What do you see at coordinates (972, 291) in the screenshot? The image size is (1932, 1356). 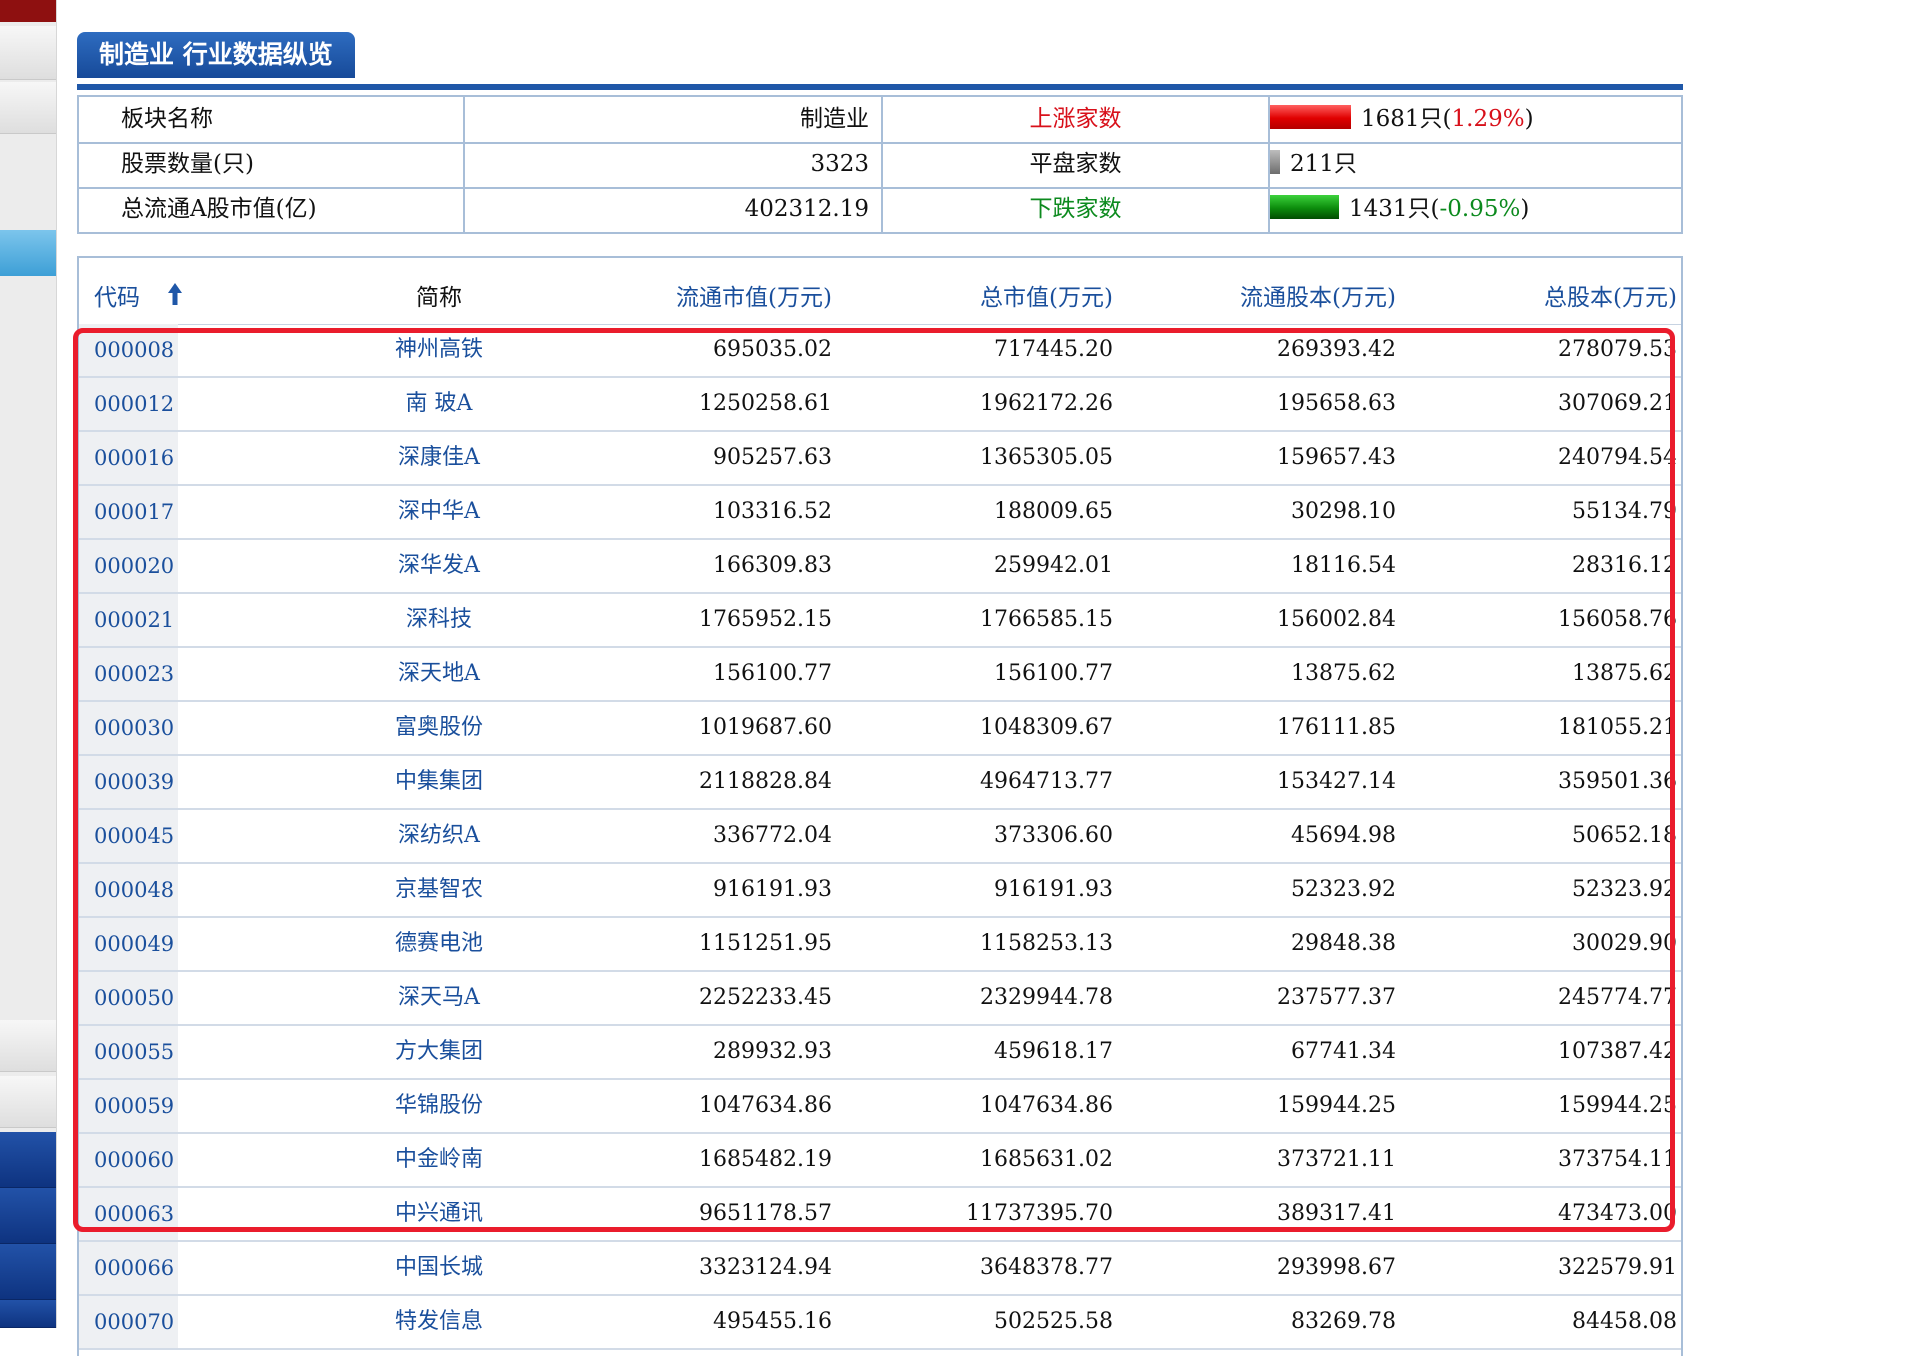 I see `header-total-market-value: 总市值(万元)` at bounding box center [972, 291].